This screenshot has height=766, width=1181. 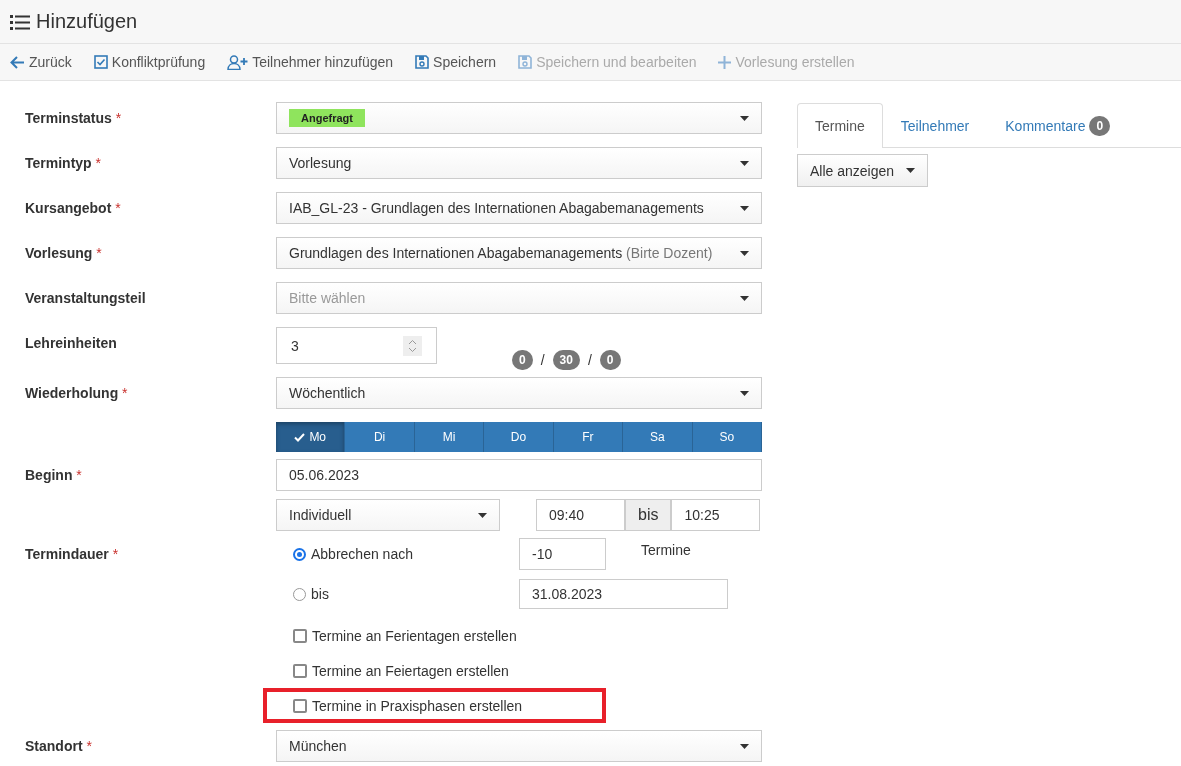 I want to click on page-title: Hinzufügen, so click(x=87, y=21).